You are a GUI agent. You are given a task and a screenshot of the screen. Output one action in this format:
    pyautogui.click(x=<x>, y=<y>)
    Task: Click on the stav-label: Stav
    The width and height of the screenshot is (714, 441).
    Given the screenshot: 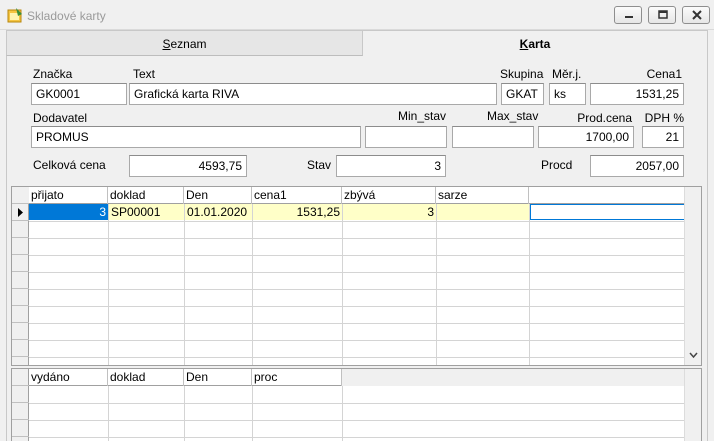 What is the action you would take?
    pyautogui.click(x=319, y=165)
    